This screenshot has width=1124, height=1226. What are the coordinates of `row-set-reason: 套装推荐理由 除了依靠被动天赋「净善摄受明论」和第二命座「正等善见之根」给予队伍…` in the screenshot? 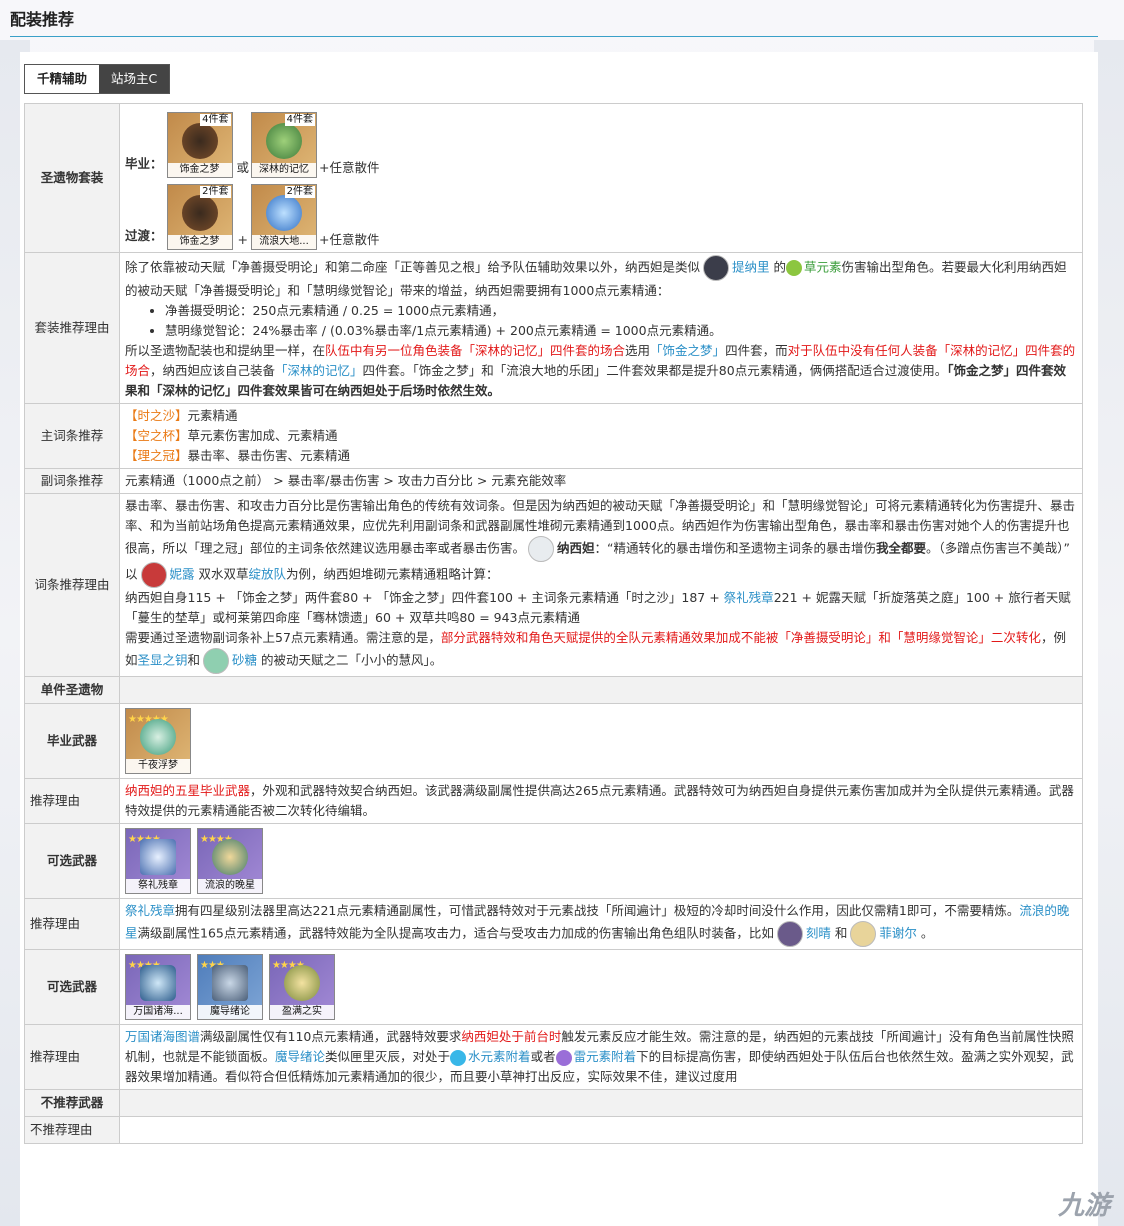 It's located at (553, 328).